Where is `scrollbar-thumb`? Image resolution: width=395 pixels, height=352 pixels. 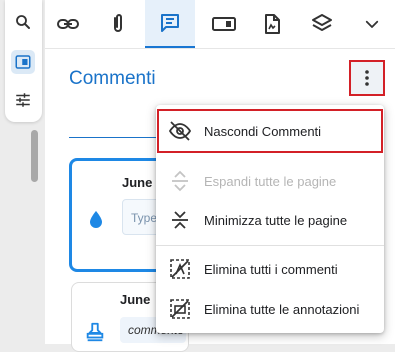
scrollbar-thumb is located at coordinates (34, 156).